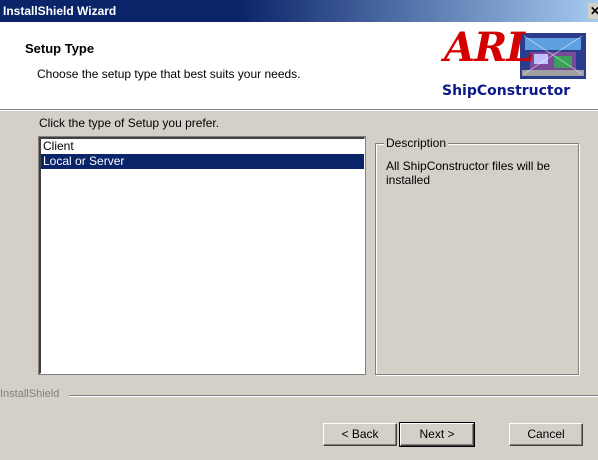 This screenshot has width=598, height=460. What do you see at coordinates (333, 396) in the screenshot?
I see `footer-divider-highlight` at bounding box center [333, 396].